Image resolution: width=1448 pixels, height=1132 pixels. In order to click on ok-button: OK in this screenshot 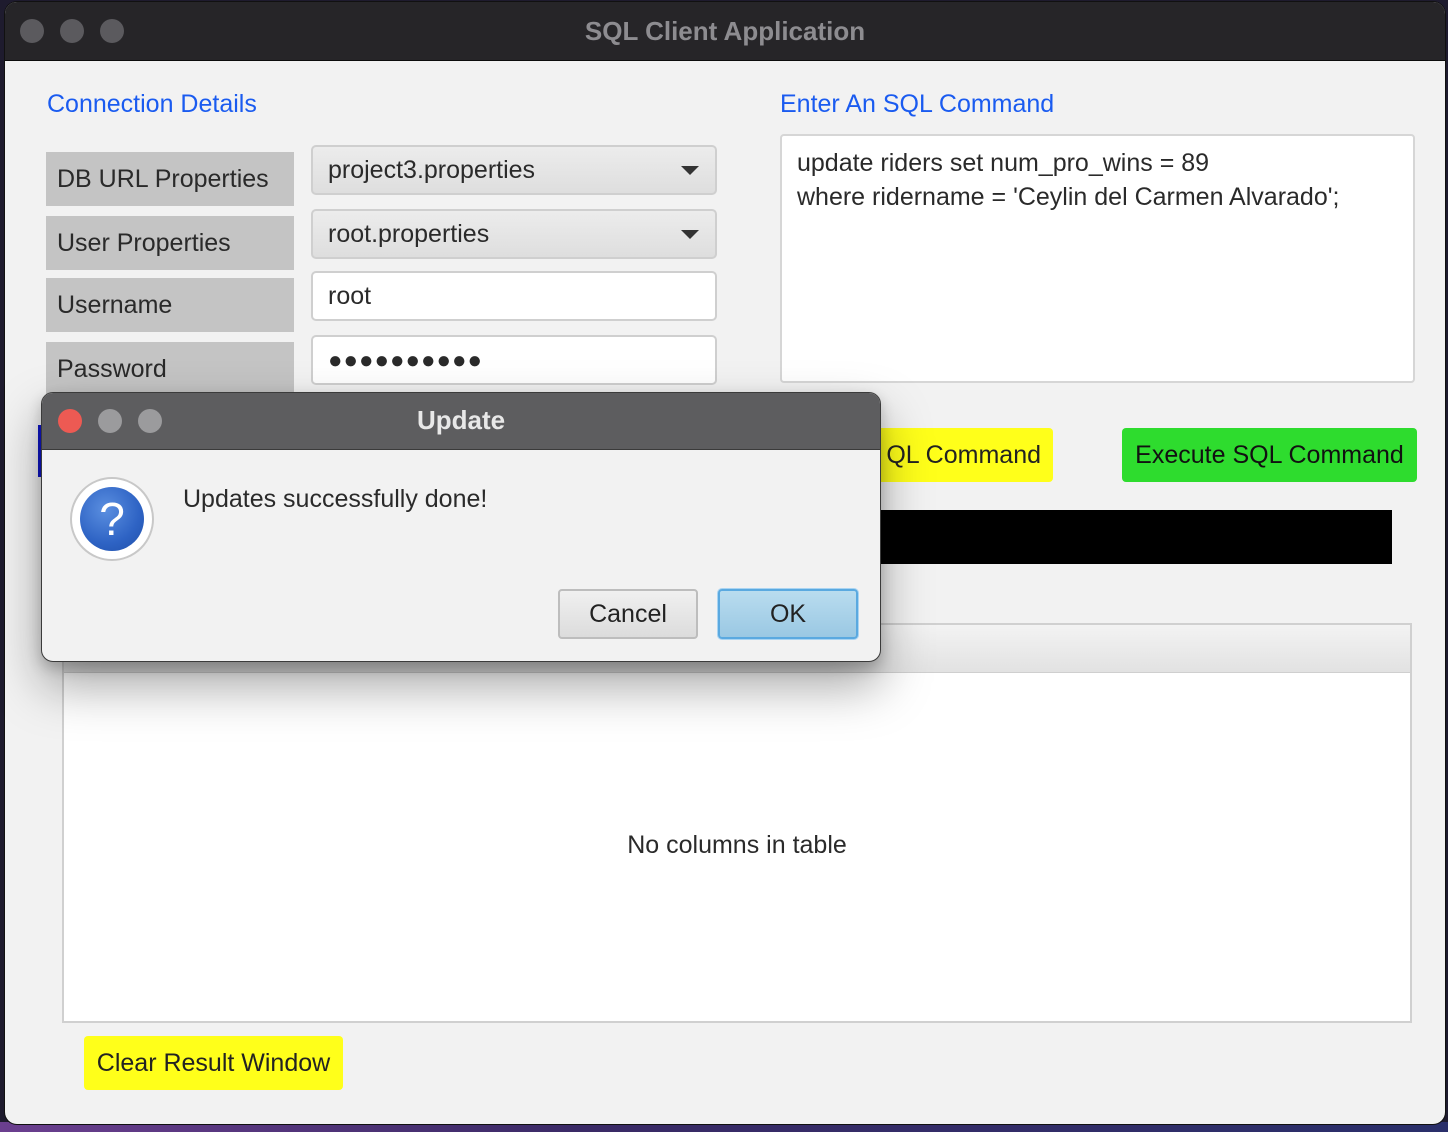, I will do `click(788, 614)`.